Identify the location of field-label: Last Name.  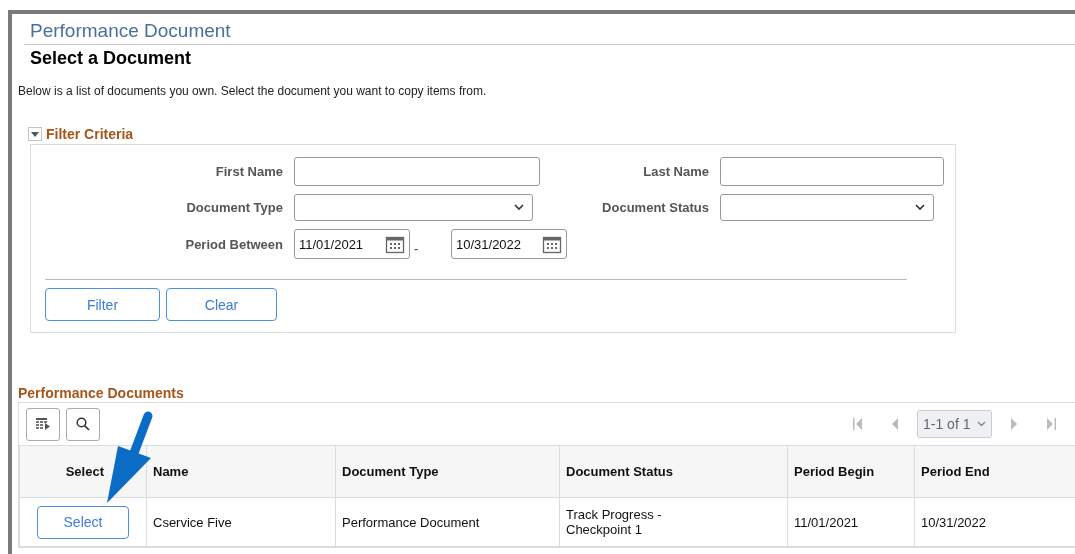
(675, 171).